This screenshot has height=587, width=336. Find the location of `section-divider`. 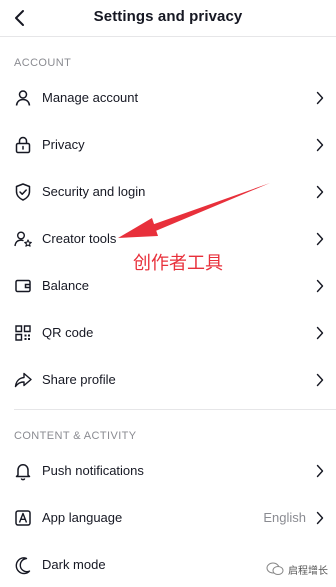

section-divider is located at coordinates (175, 409).